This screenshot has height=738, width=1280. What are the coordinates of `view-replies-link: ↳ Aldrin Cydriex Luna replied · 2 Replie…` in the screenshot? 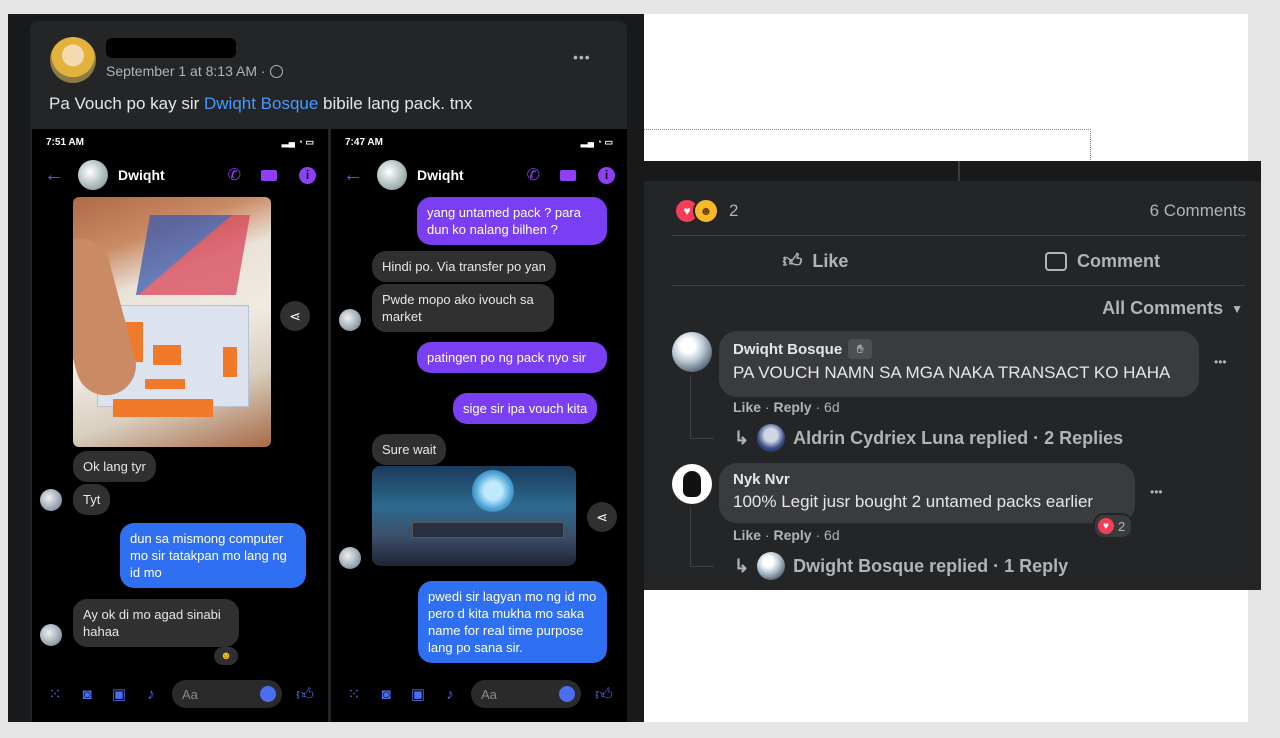 It's located at (928, 438).